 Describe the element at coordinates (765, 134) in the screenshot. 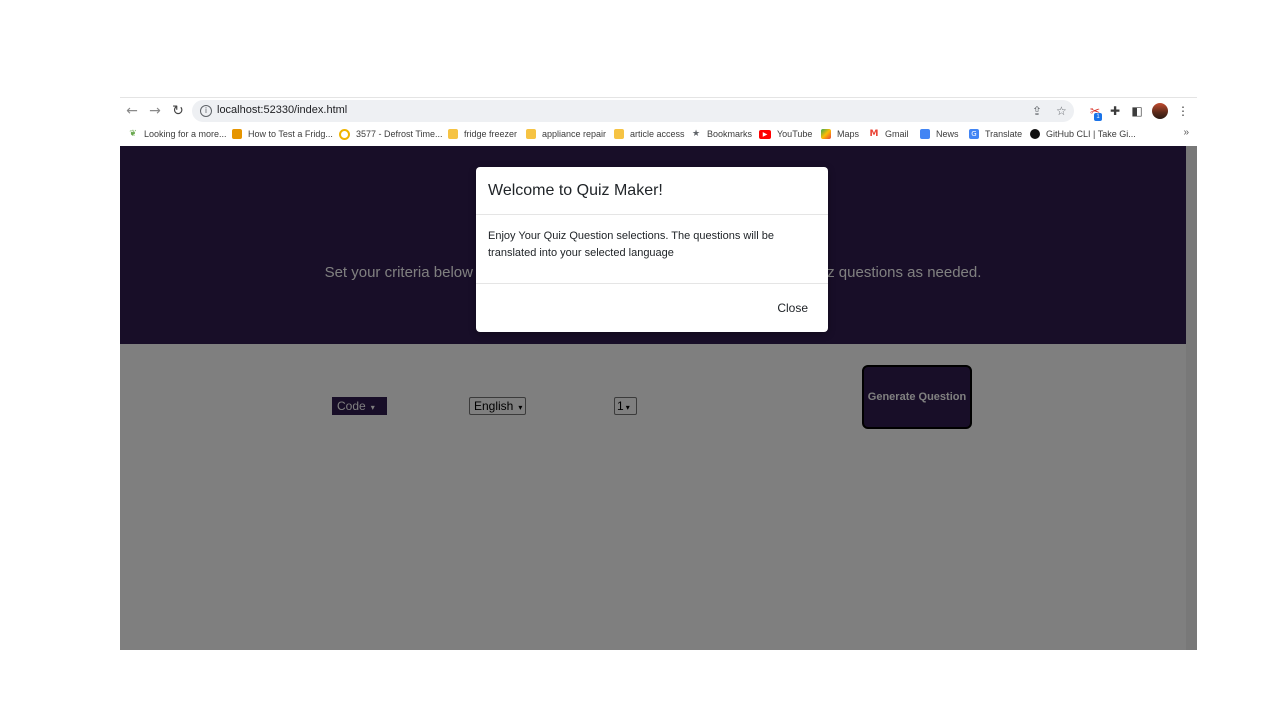

I see `youtube-icon: ▶` at that location.